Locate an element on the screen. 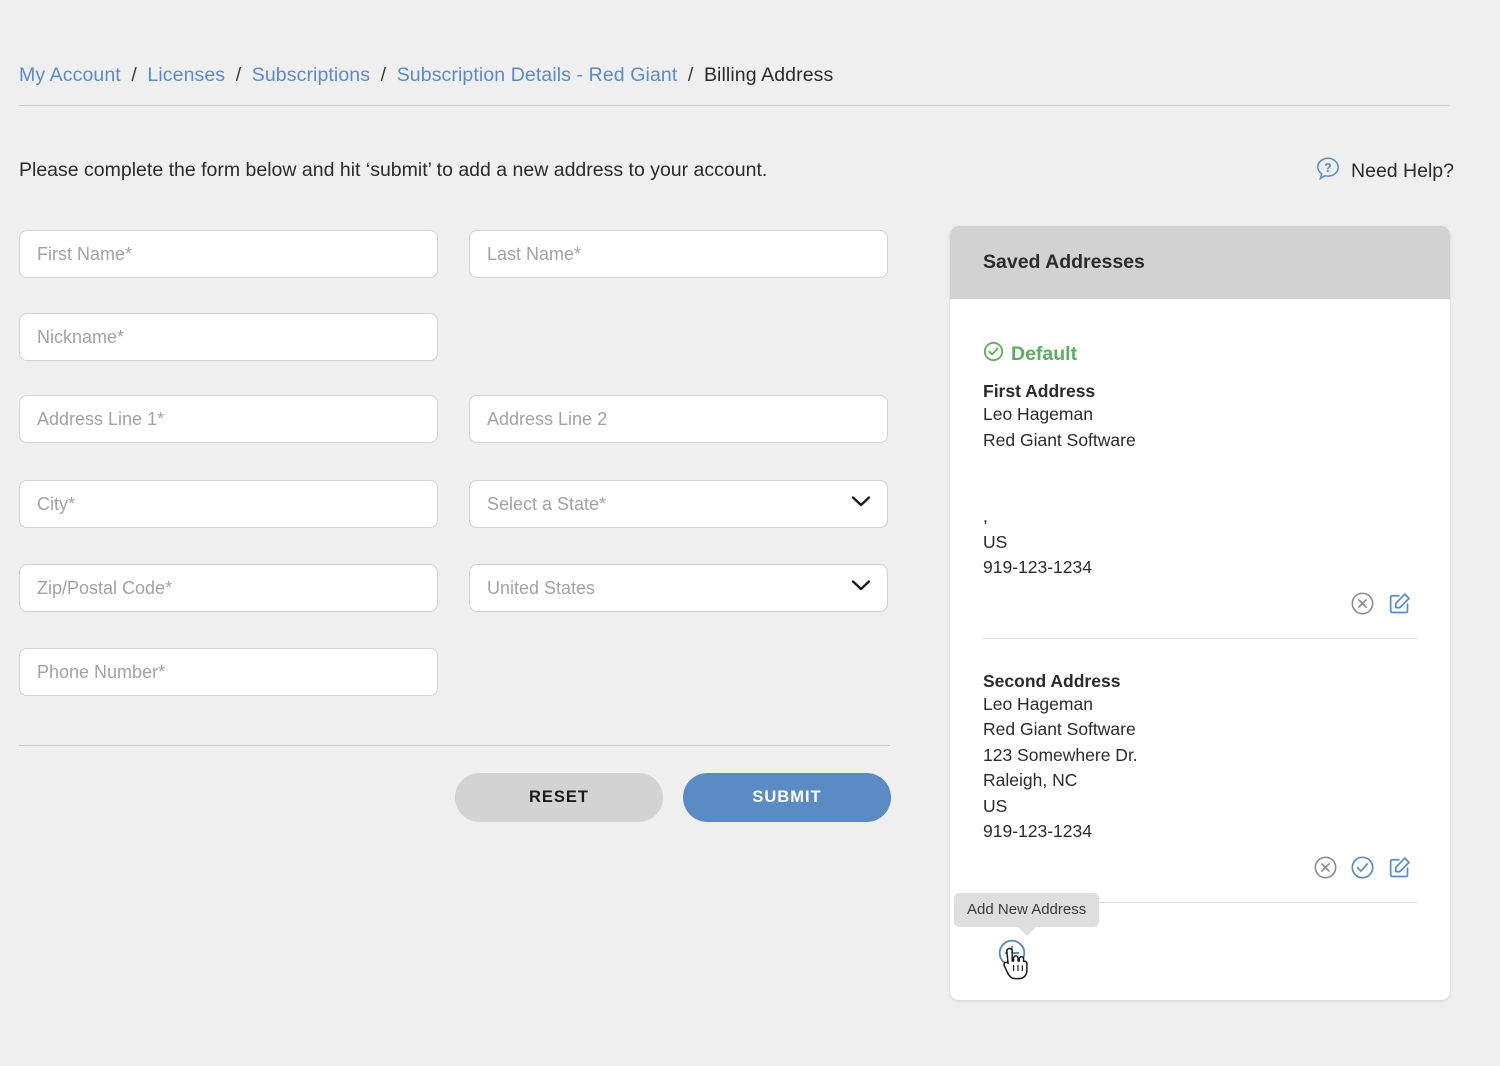 The width and height of the screenshot is (1500, 1066). state-select-value: Select a State* is located at coordinates (547, 503).